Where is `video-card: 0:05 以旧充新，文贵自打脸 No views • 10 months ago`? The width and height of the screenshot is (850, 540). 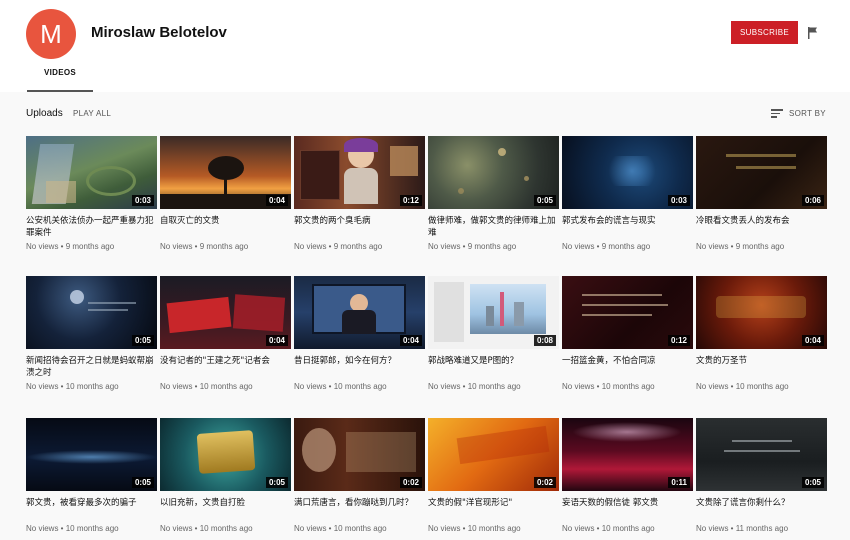
video-card: 0:05 以旧充新，文贵自打脸 No views • 10 months ago is located at coordinates (225, 475).